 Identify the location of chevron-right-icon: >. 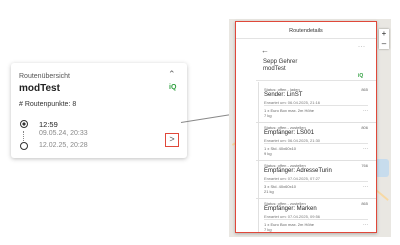
(172, 139).